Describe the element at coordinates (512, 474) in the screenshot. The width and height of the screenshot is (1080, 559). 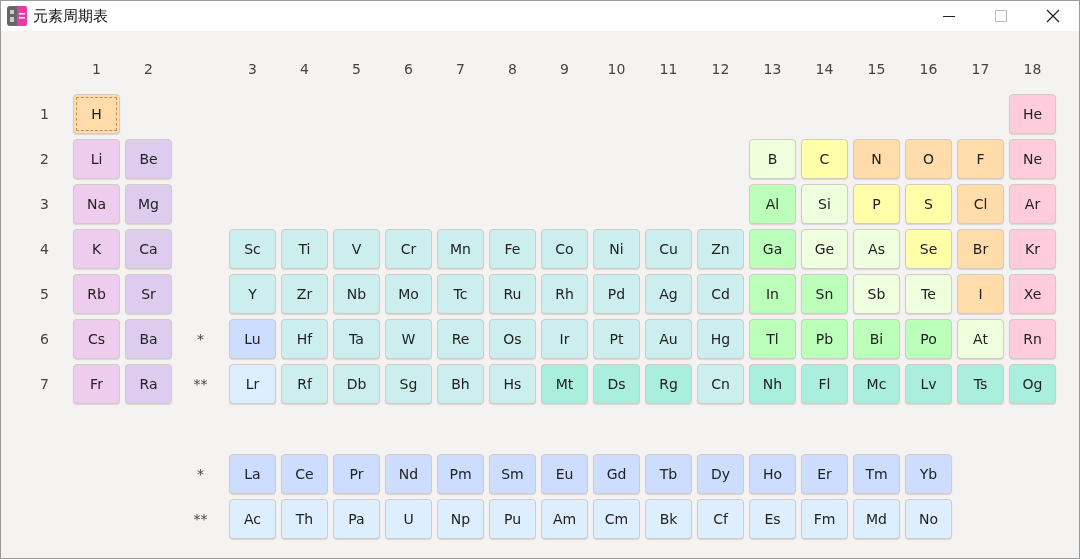
I see `element-button: Sm` at that location.